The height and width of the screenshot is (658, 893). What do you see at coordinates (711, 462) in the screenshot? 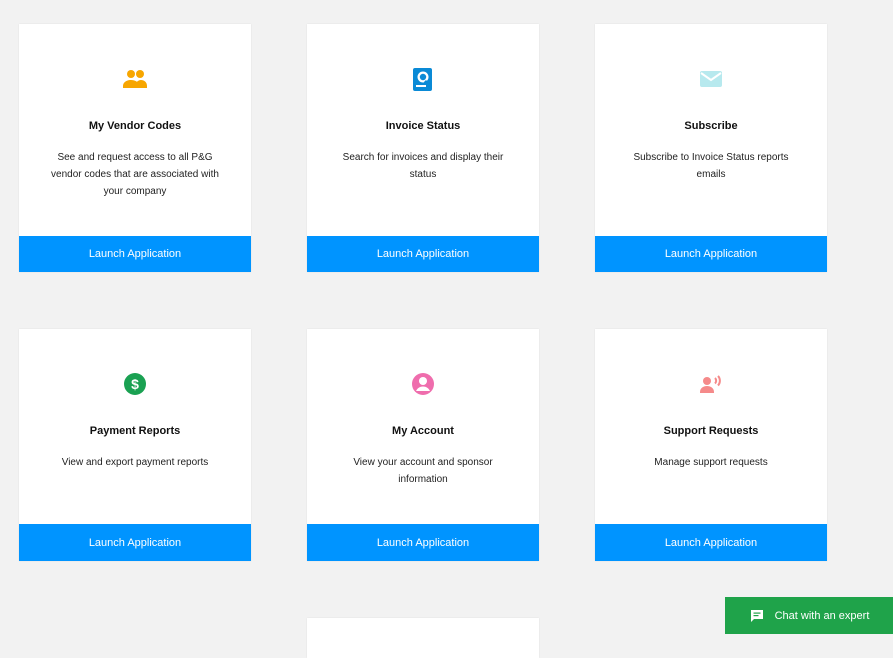
I see `card-description: Manage support requests` at bounding box center [711, 462].